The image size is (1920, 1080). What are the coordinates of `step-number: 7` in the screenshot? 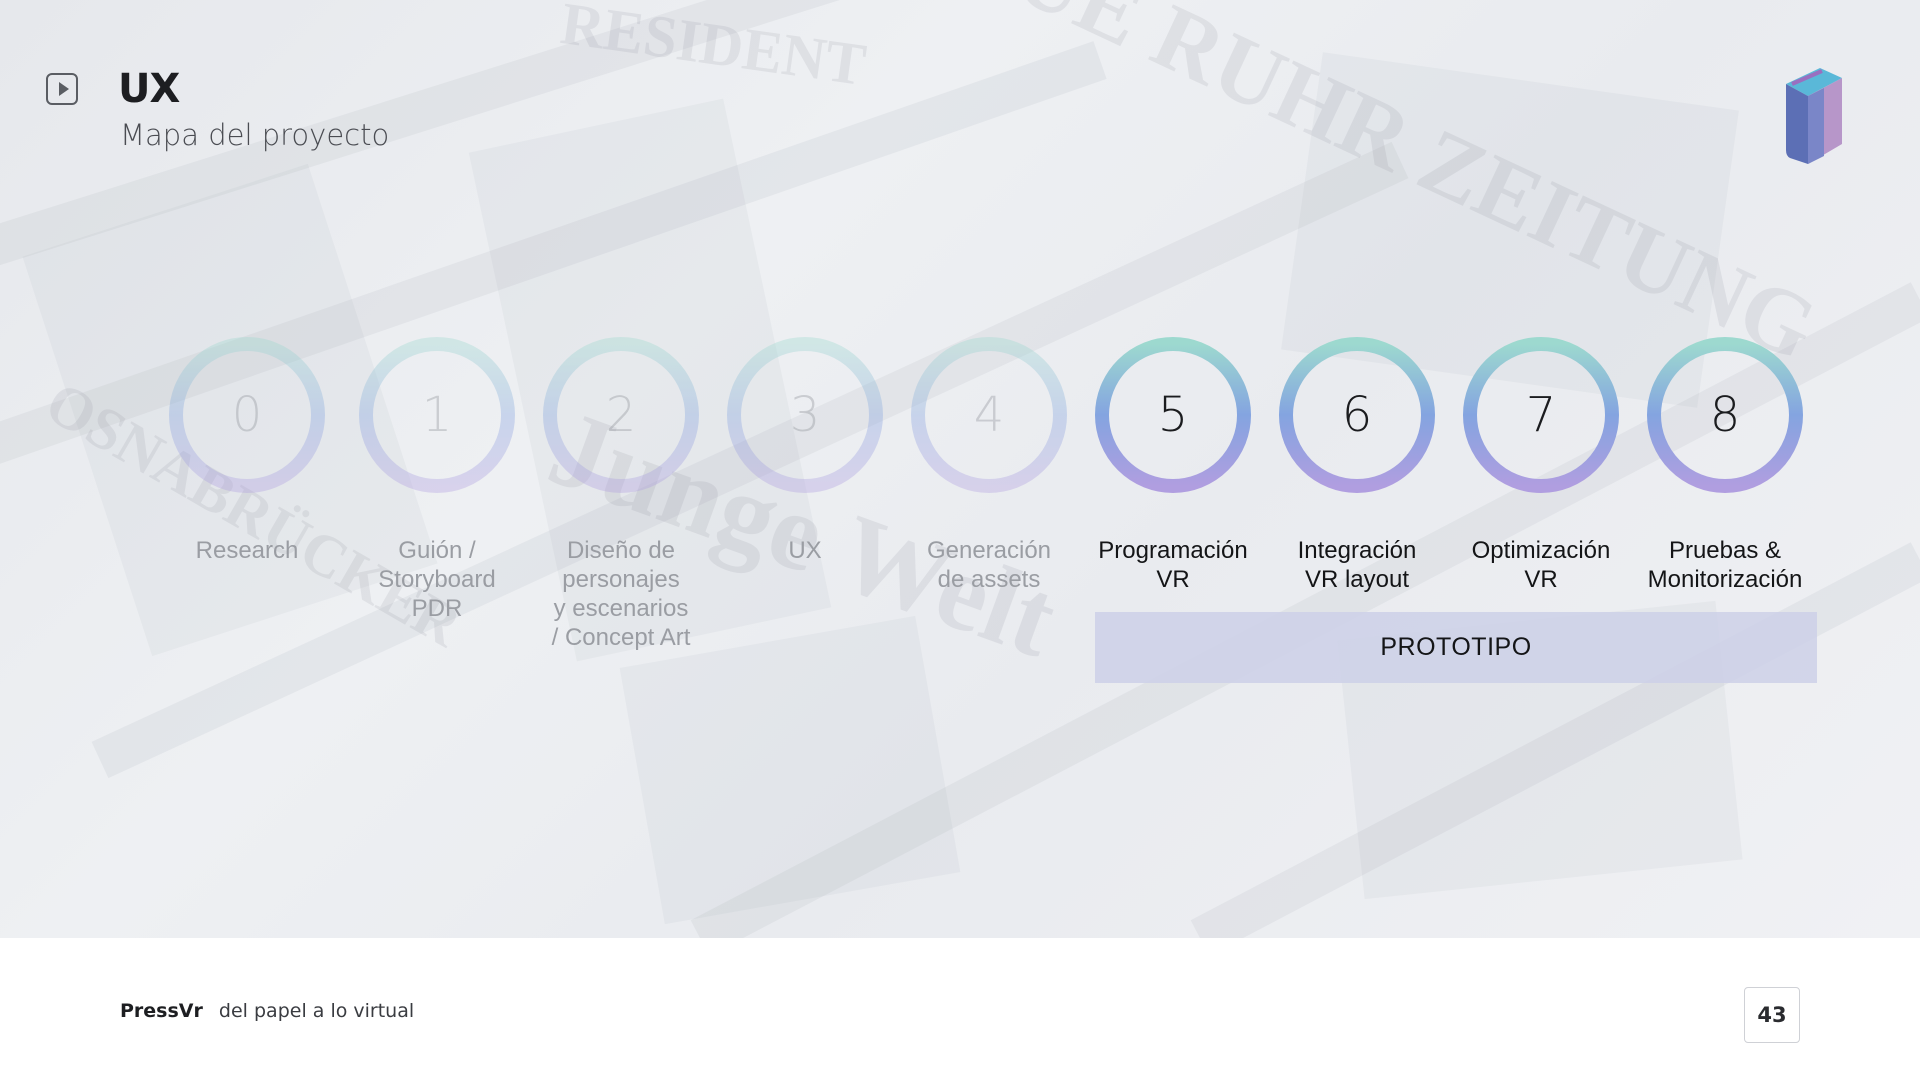 It's located at (1541, 415).